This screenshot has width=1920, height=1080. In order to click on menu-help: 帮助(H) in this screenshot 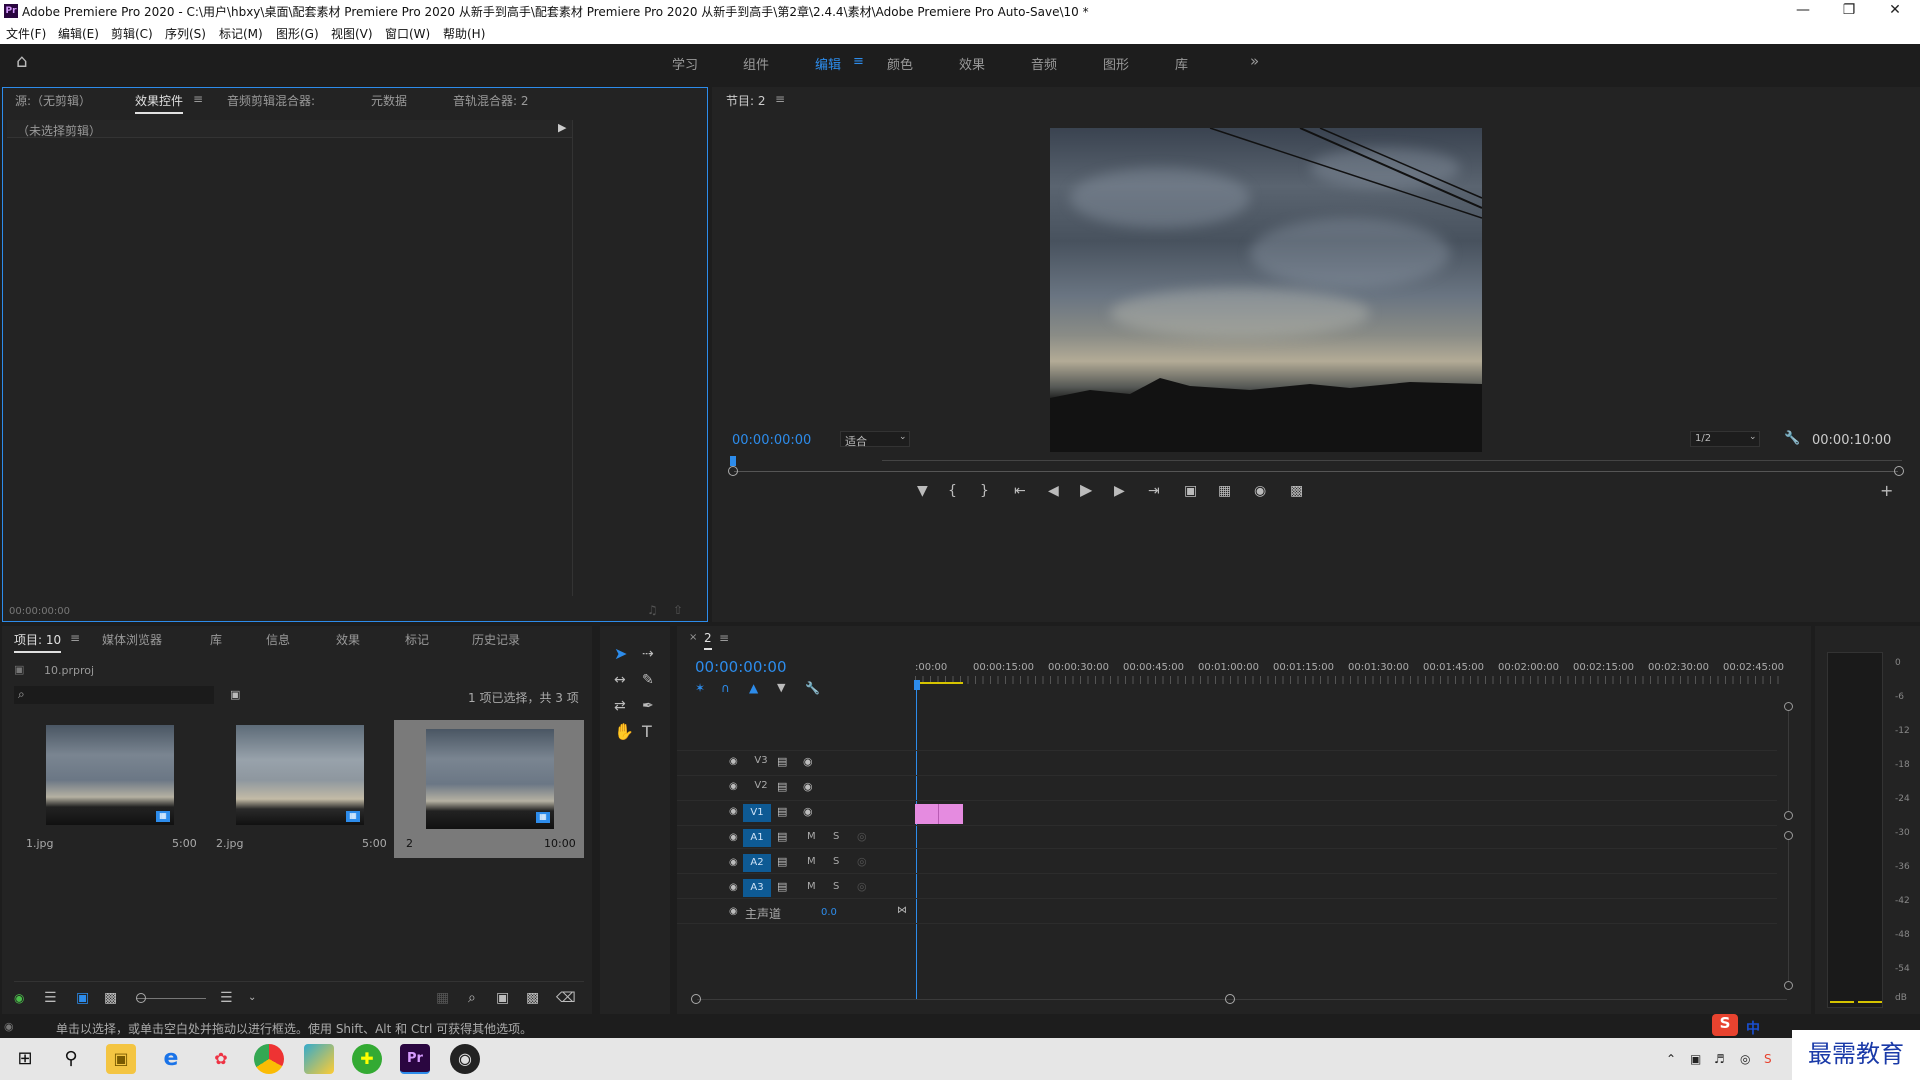, I will do `click(464, 33)`.